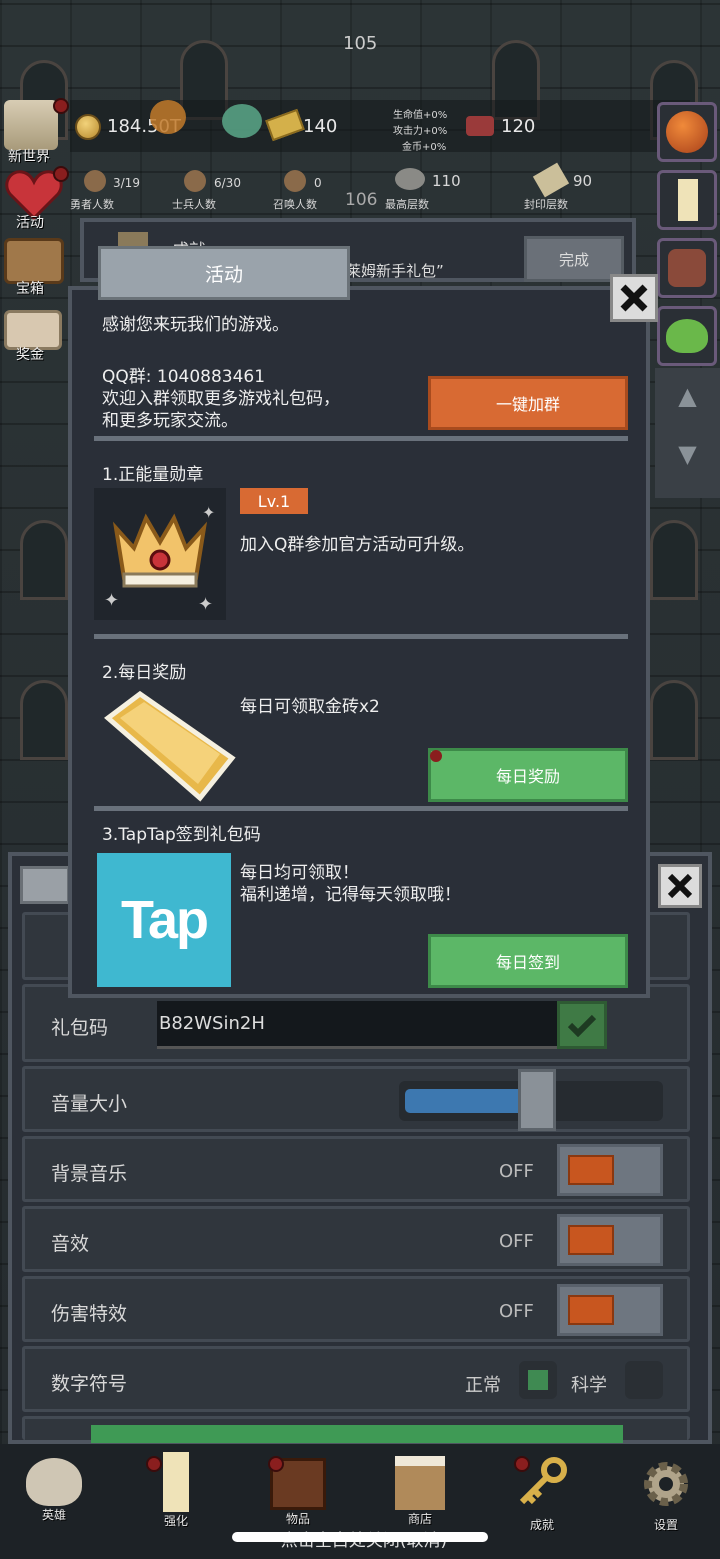 The height and width of the screenshot is (1559, 720). I want to click on right-button-slime, so click(687, 336).